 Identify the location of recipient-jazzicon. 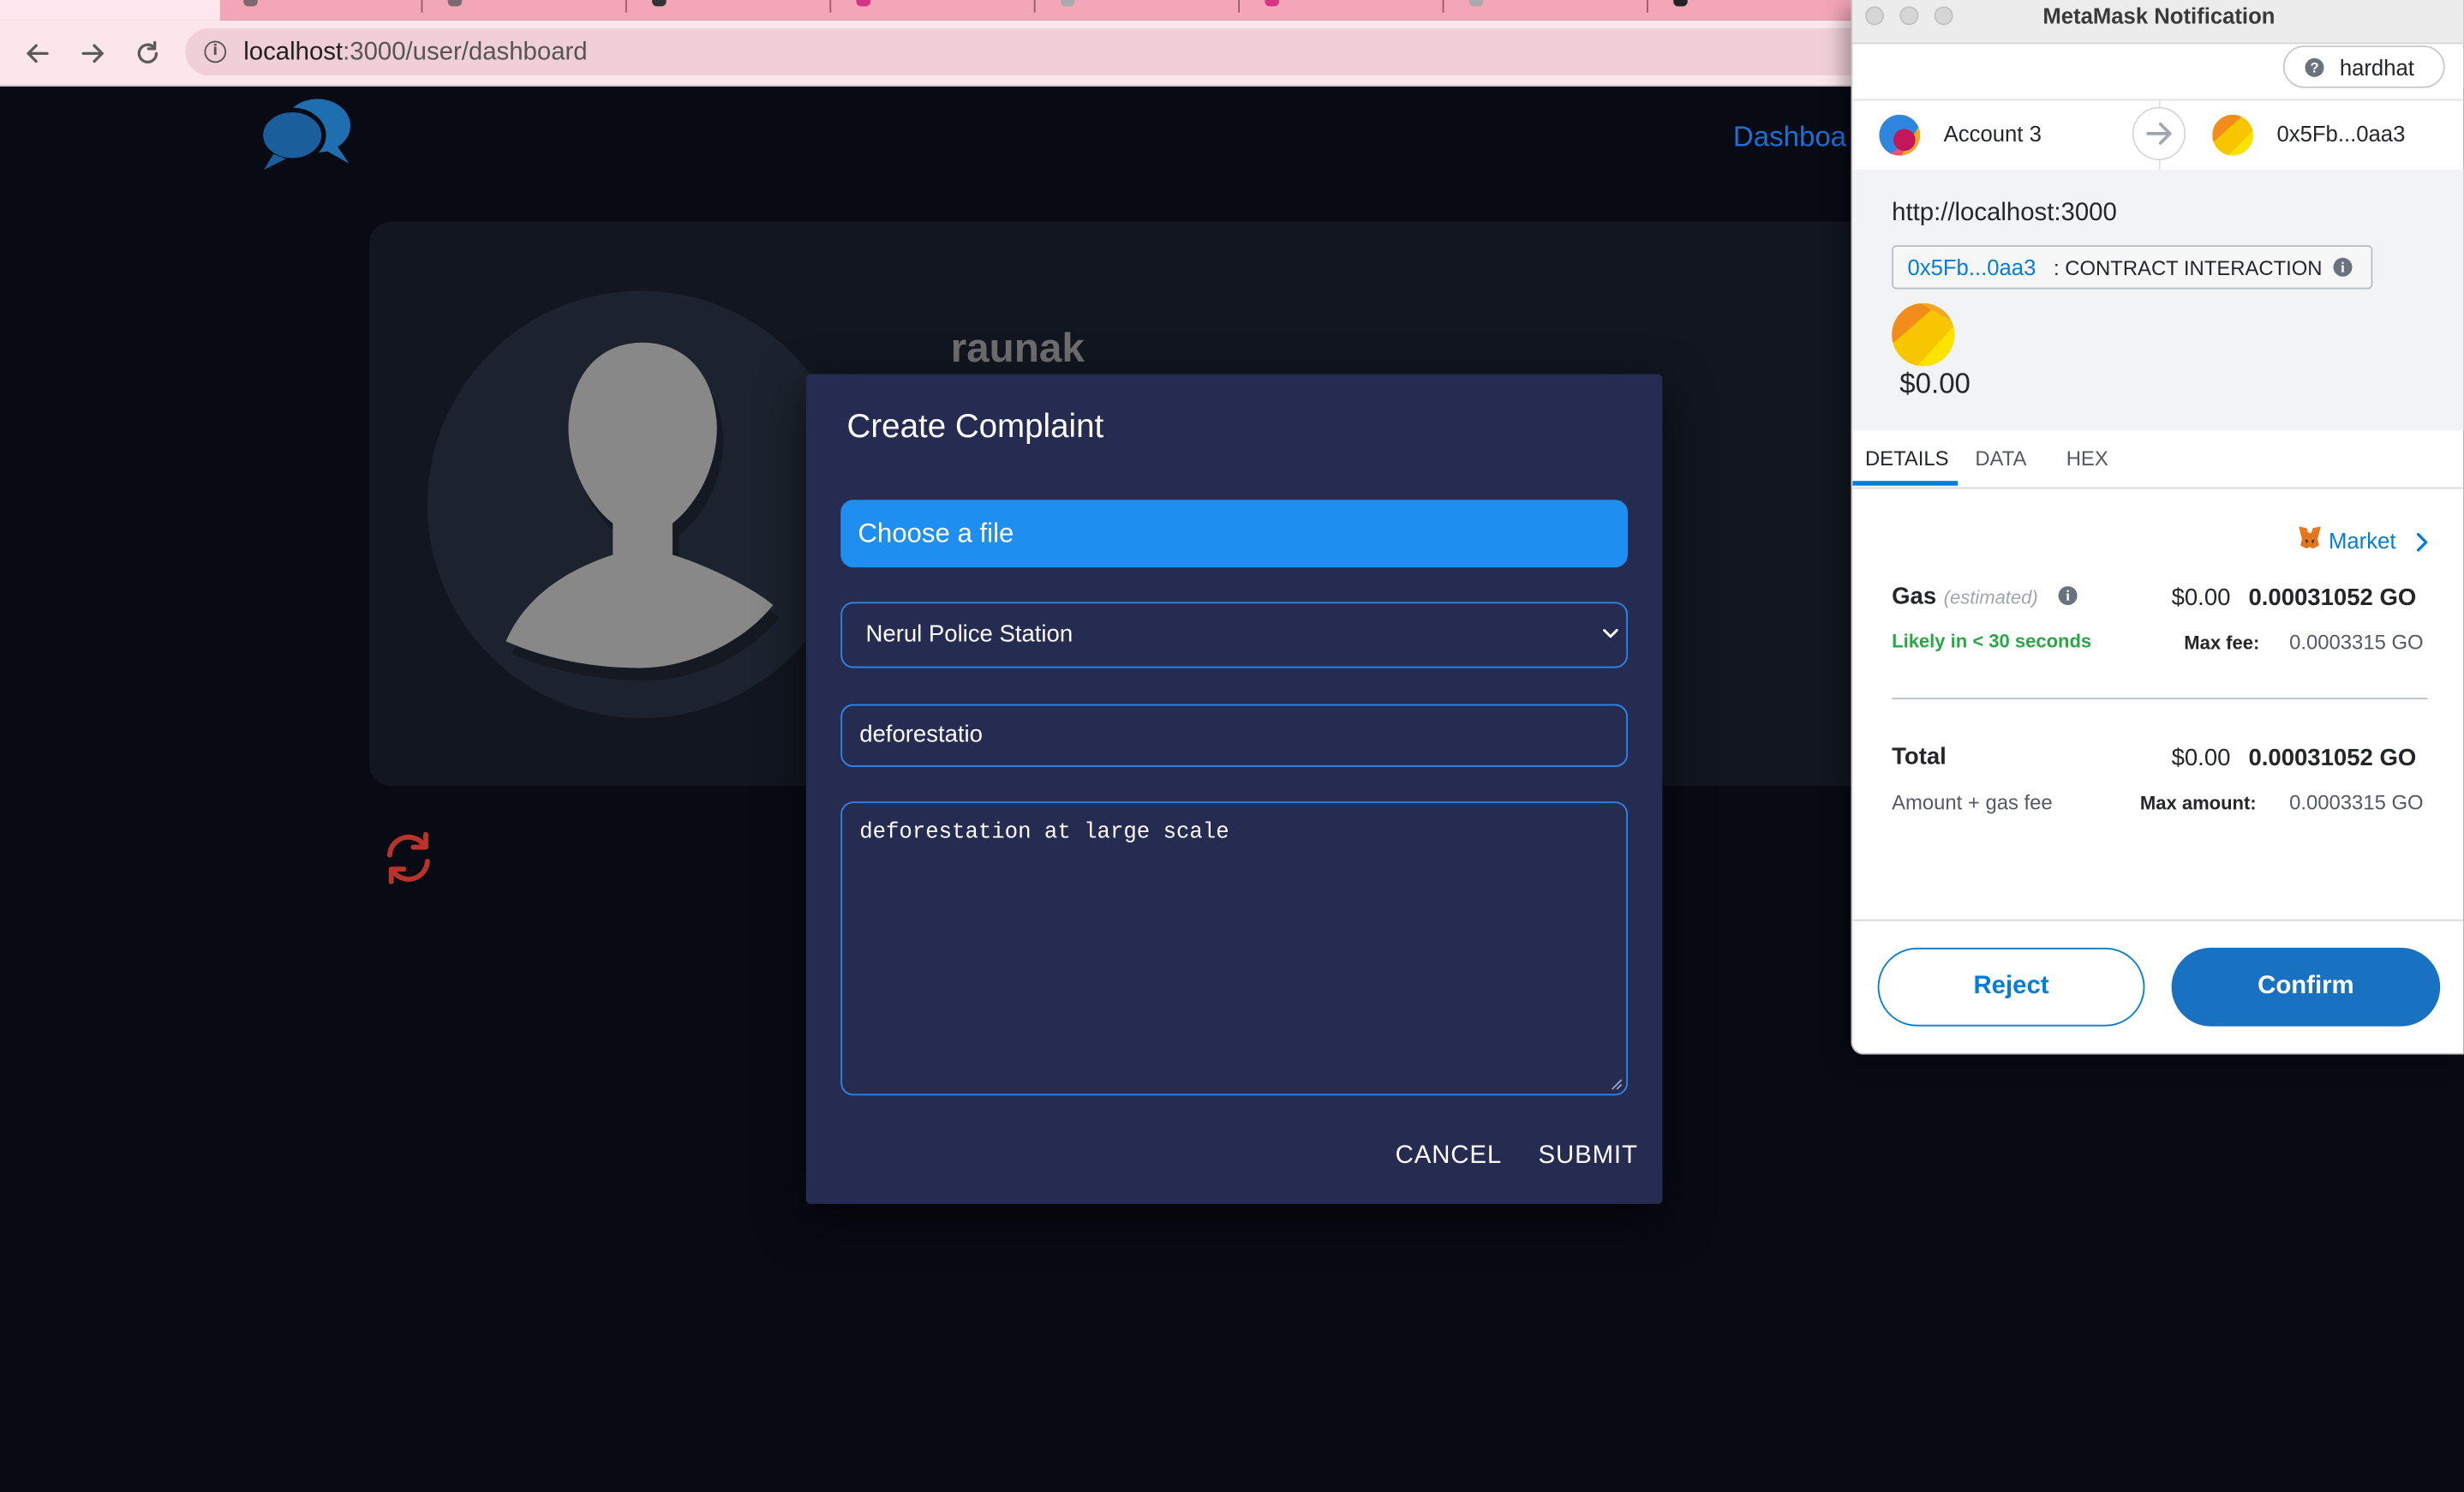
(2232, 135).